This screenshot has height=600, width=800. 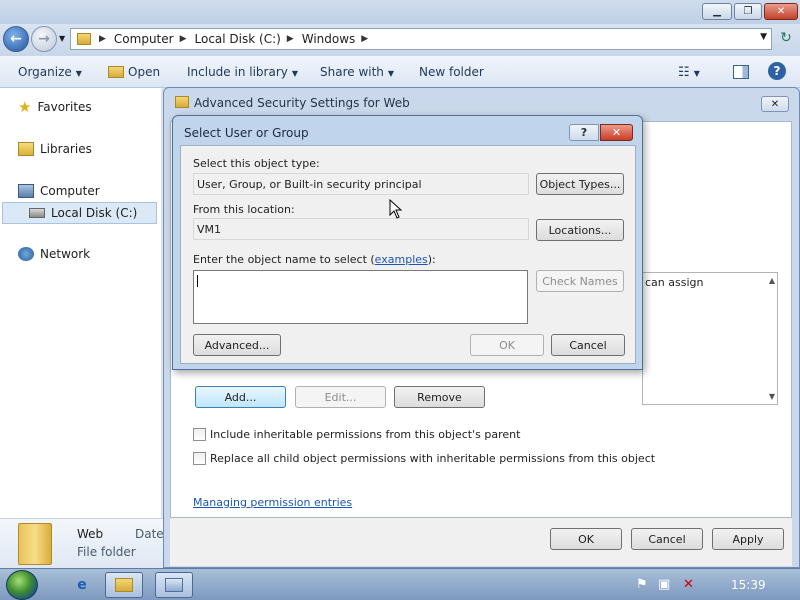 I want to click on network-status-icon: ▣, so click(x=664, y=584).